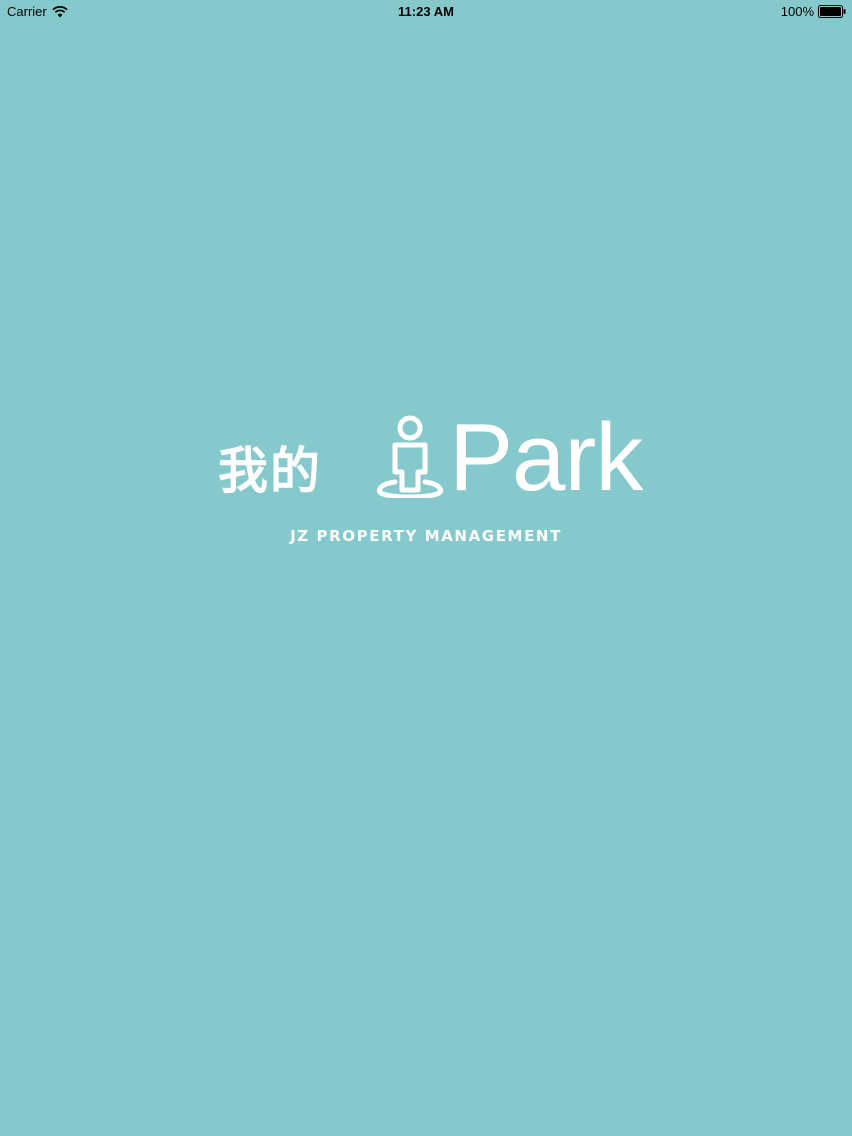 Image resolution: width=852 pixels, height=1136 pixels. Describe the element at coordinates (411, 458) in the screenshot. I see `person-on-pin-icon` at that location.